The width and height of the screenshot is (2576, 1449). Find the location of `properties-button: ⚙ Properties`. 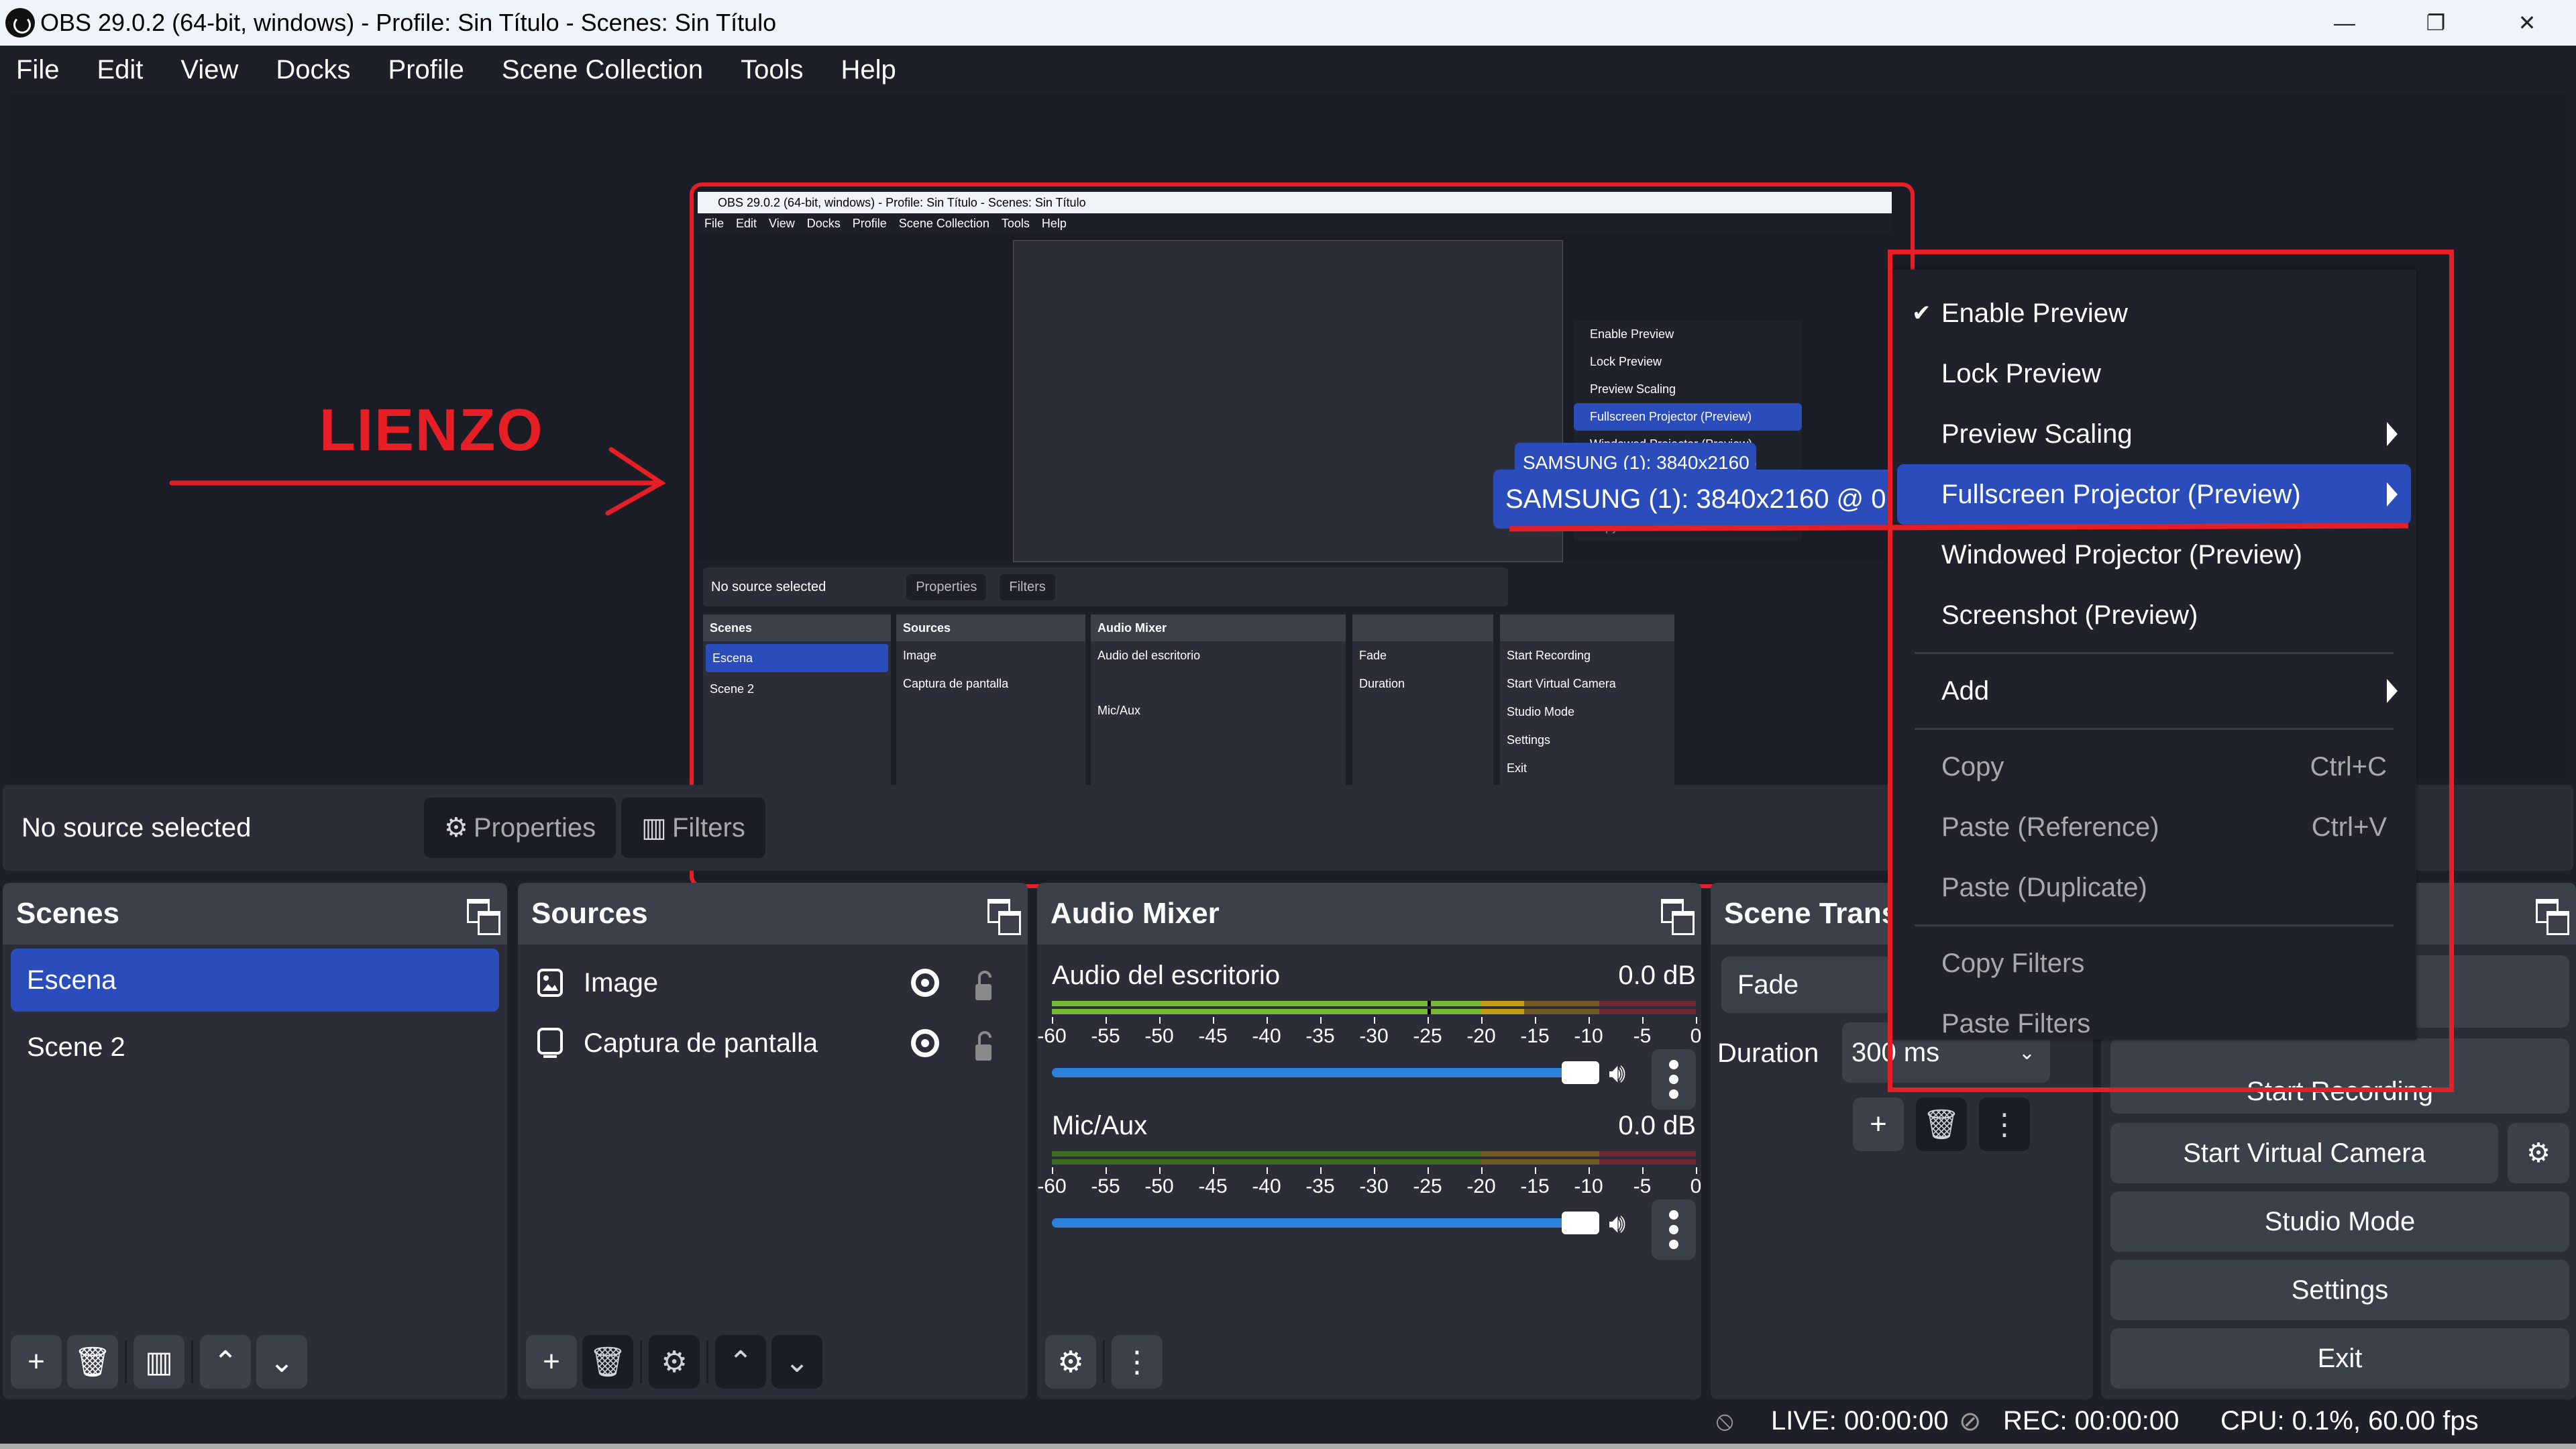

properties-button: ⚙ Properties is located at coordinates (520, 828).